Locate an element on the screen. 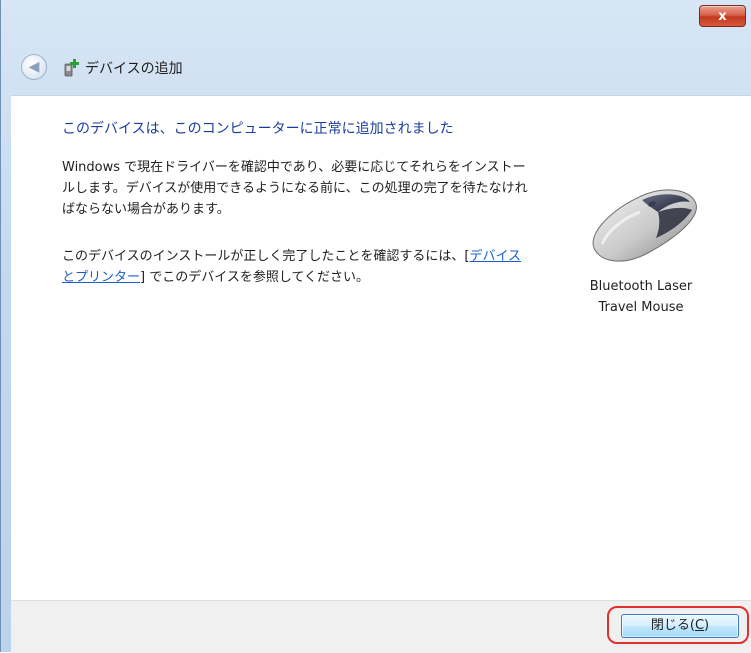  mouse-icon is located at coordinates (644, 225).